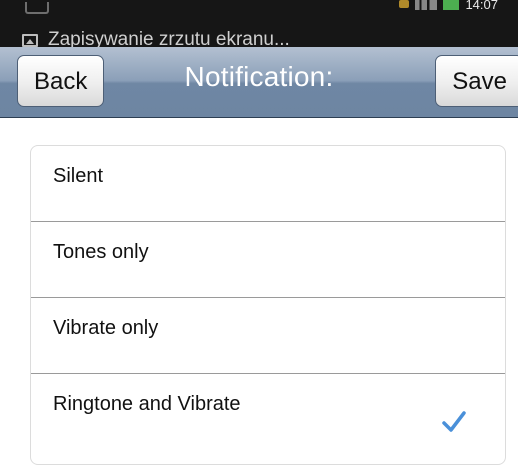 The image size is (518, 465). Describe the element at coordinates (101, 252) in the screenshot. I see `option-label: Tones only` at that location.